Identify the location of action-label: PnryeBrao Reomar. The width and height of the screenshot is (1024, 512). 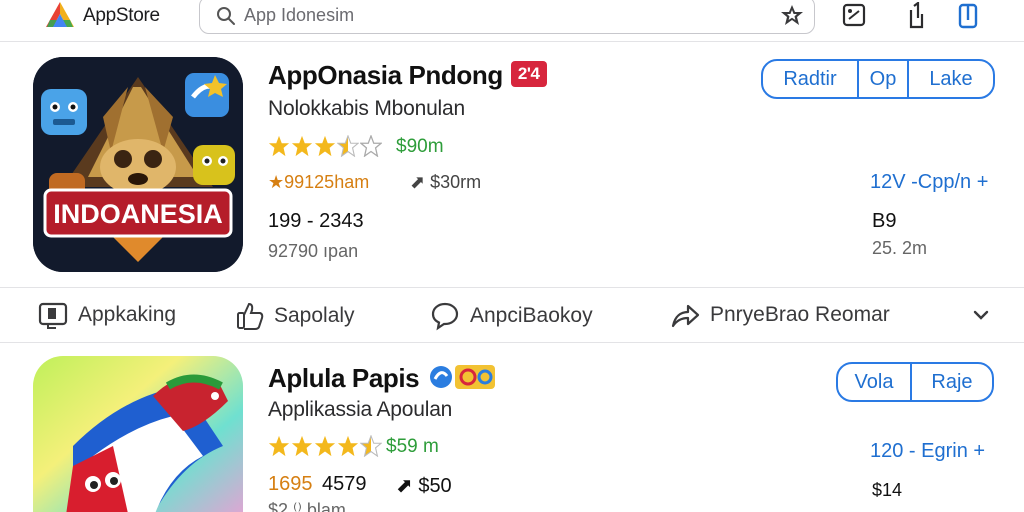
(800, 314).